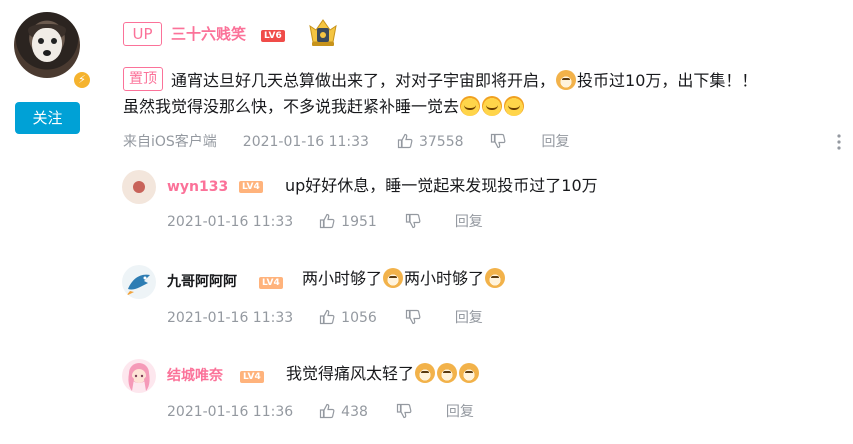  What do you see at coordinates (323, 32) in the screenshot?
I see `crown-badge-icon` at bounding box center [323, 32].